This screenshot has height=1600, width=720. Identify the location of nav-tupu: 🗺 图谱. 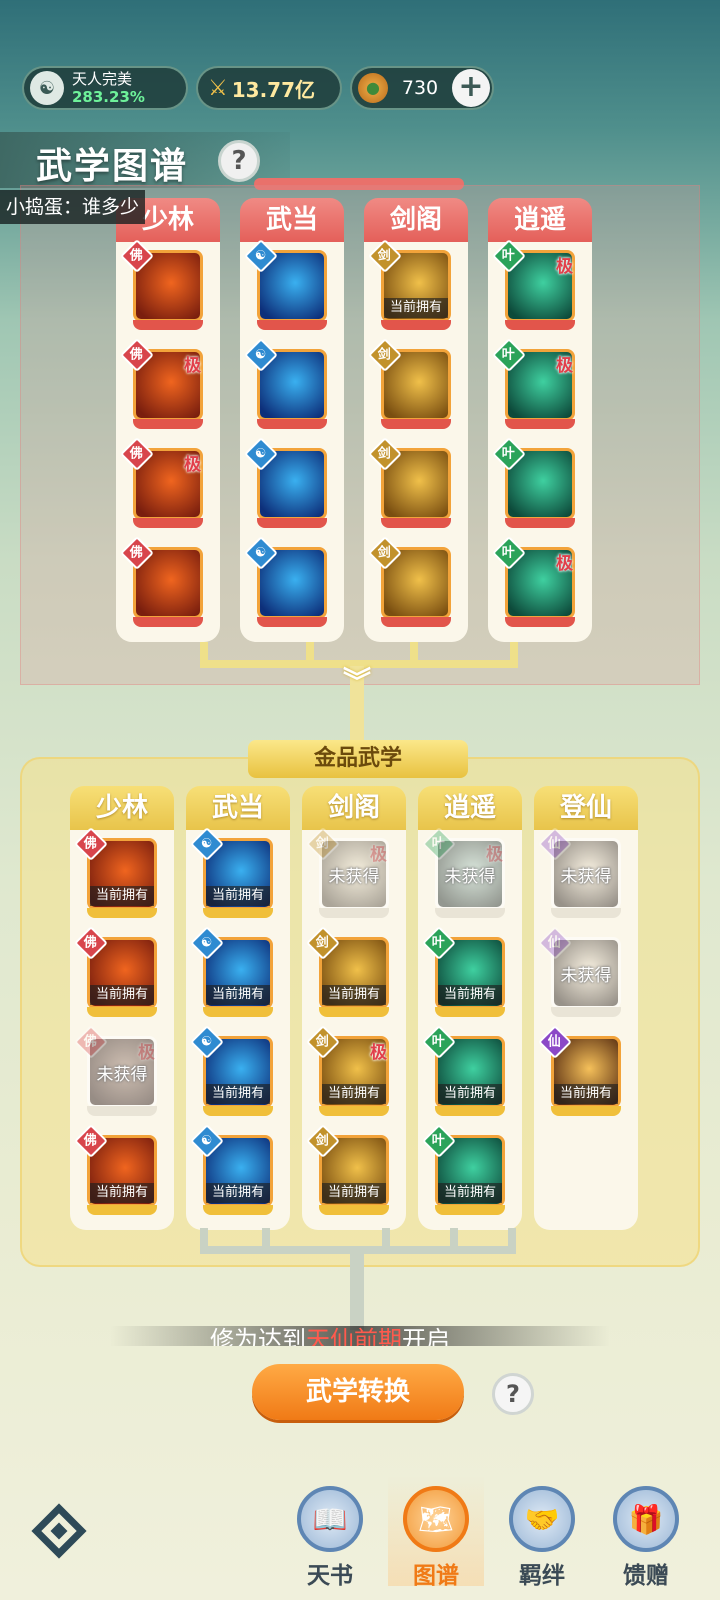
(436, 1532).